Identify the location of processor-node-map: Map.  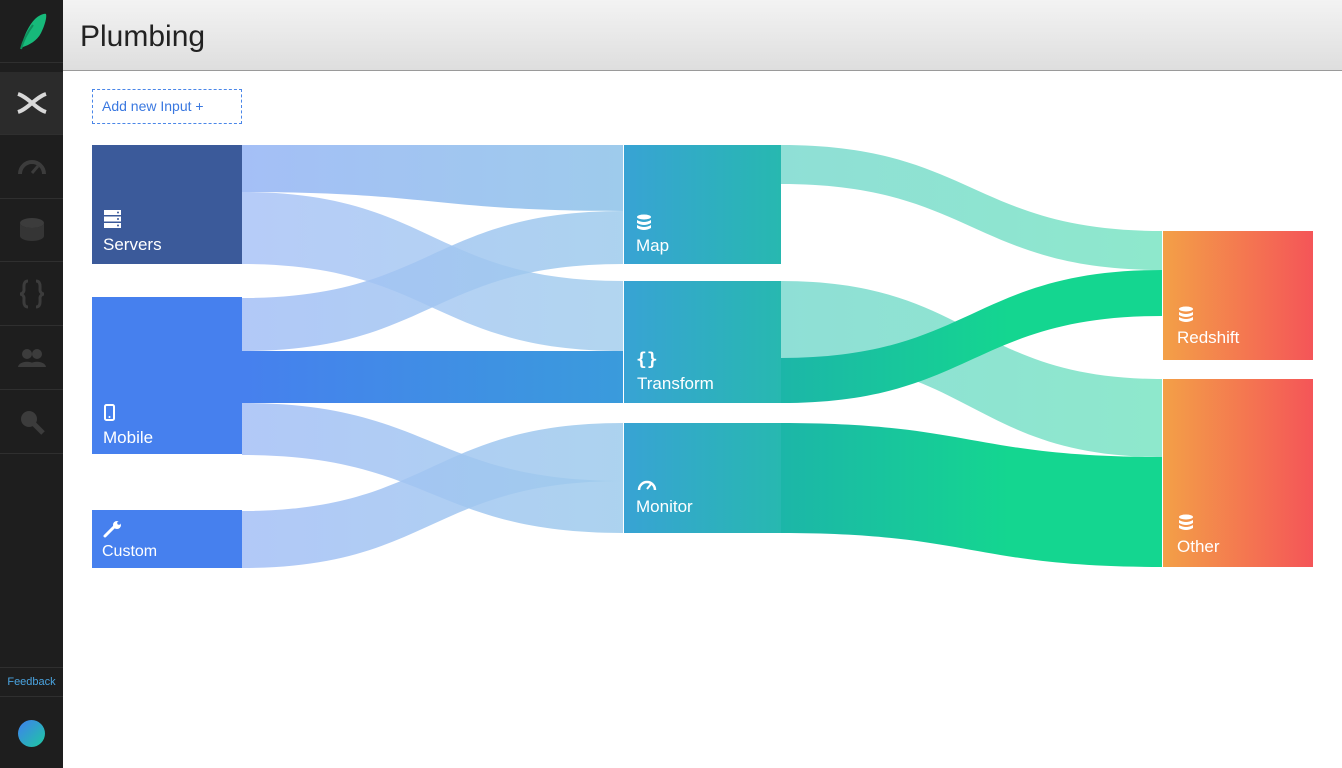
(702, 204).